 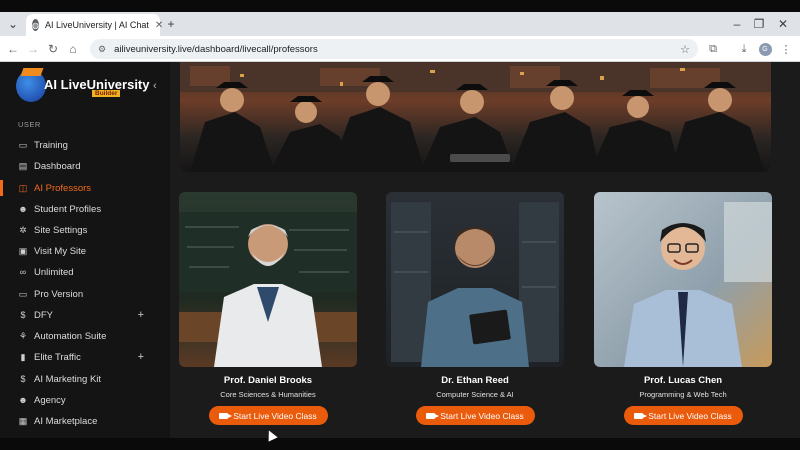 What do you see at coordinates (759, 24) in the screenshot?
I see `restore-icon: ❐` at bounding box center [759, 24].